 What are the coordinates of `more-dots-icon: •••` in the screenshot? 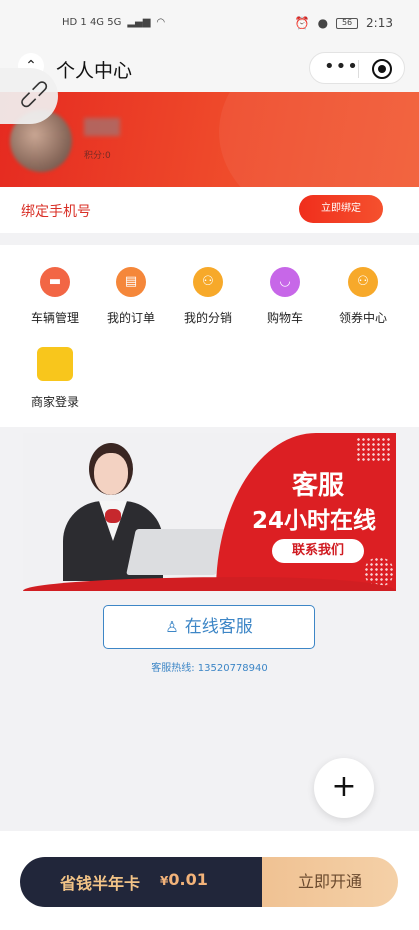 It's located at (341, 66).